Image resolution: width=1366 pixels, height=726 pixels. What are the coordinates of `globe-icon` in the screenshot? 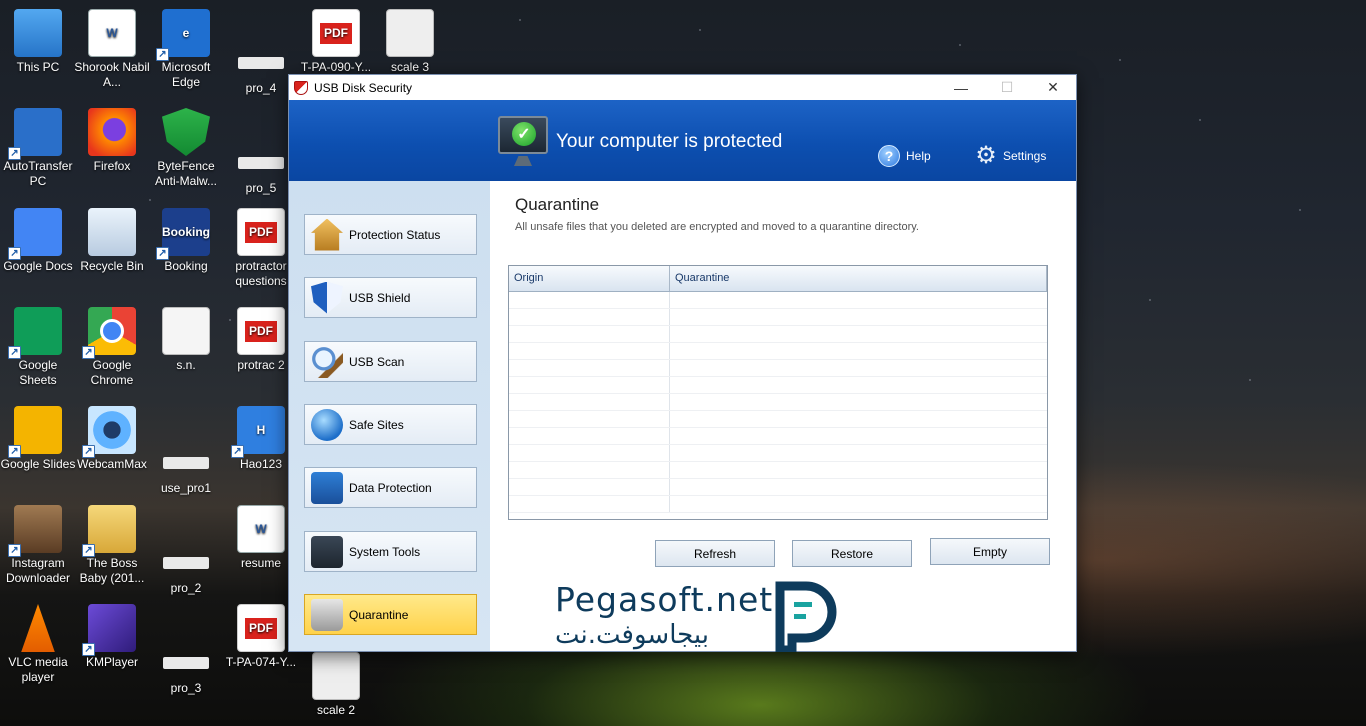 It's located at (327, 424).